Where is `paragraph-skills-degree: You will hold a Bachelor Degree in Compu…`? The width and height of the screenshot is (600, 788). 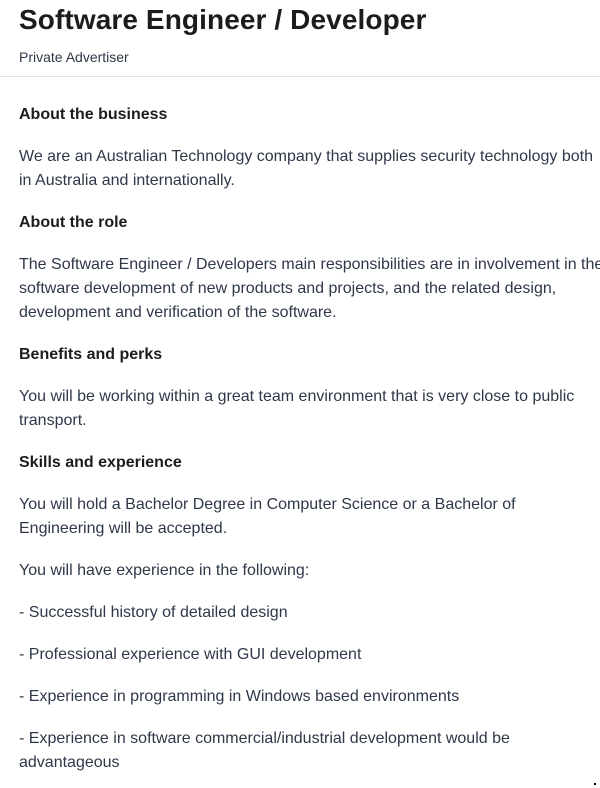 paragraph-skills-degree: You will hold a Bachelor Degree in Compu… is located at coordinates (267, 516).